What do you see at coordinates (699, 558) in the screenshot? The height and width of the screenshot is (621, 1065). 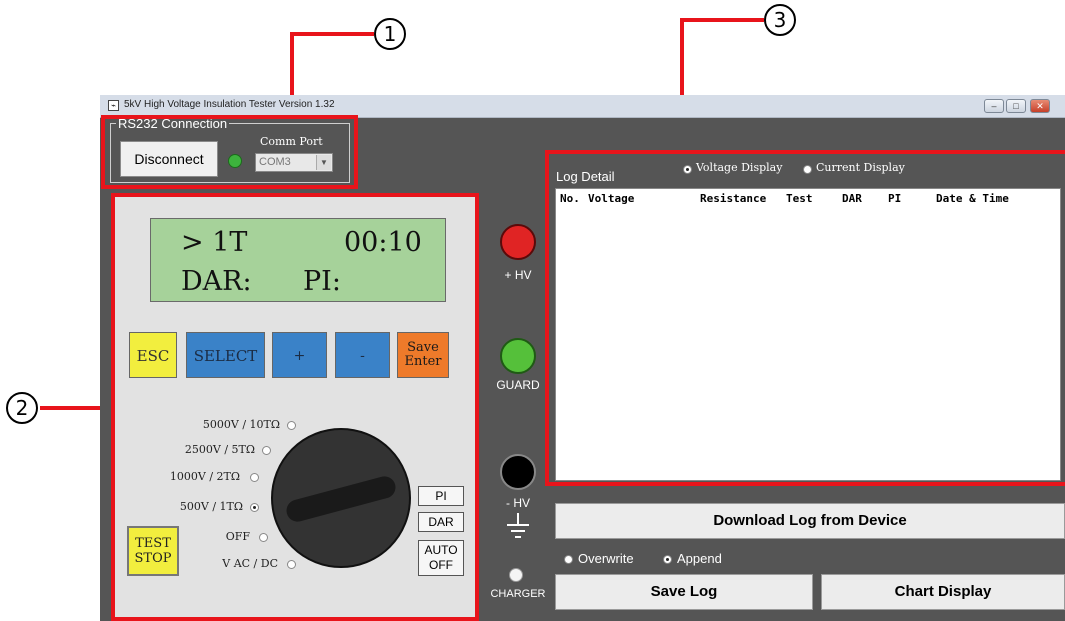 I see `append-label: Append` at bounding box center [699, 558].